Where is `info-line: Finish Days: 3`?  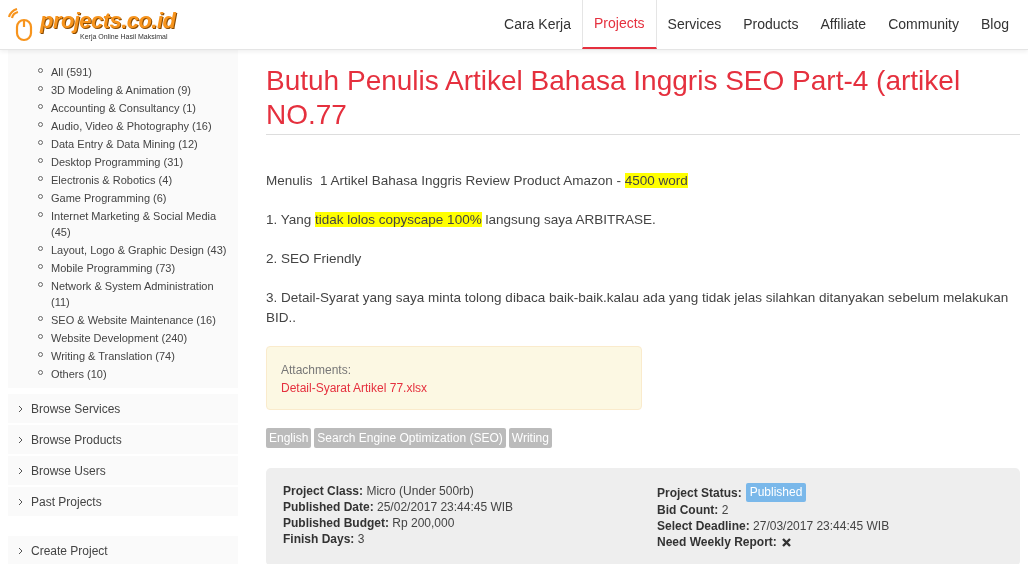
info-line: Finish Days: 3 is located at coordinates (324, 539).